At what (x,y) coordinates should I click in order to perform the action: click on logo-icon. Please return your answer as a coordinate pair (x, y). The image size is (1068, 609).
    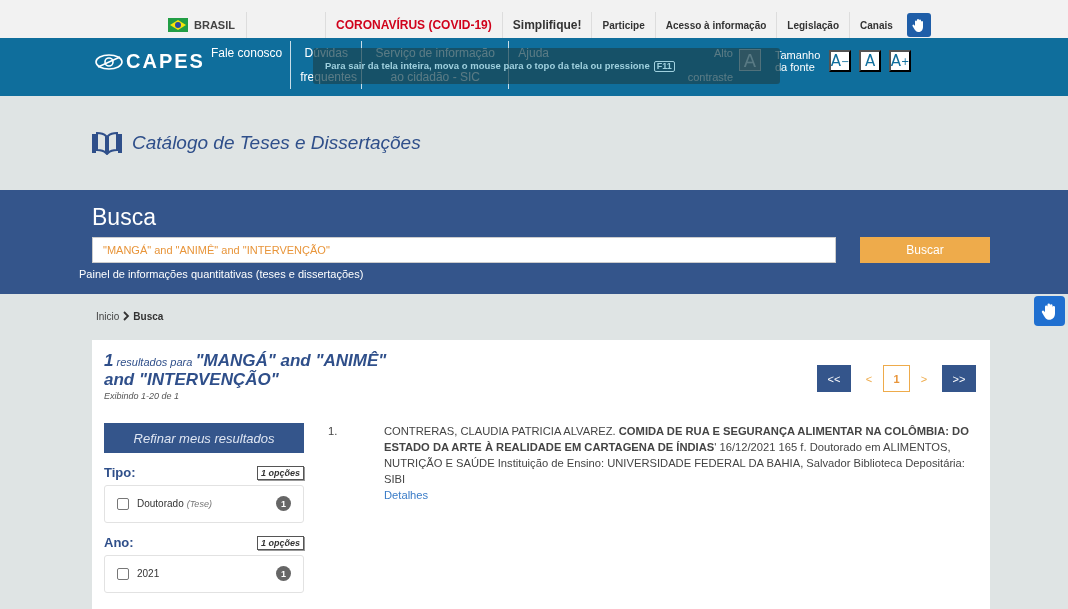
    Looking at the image, I should click on (109, 61).